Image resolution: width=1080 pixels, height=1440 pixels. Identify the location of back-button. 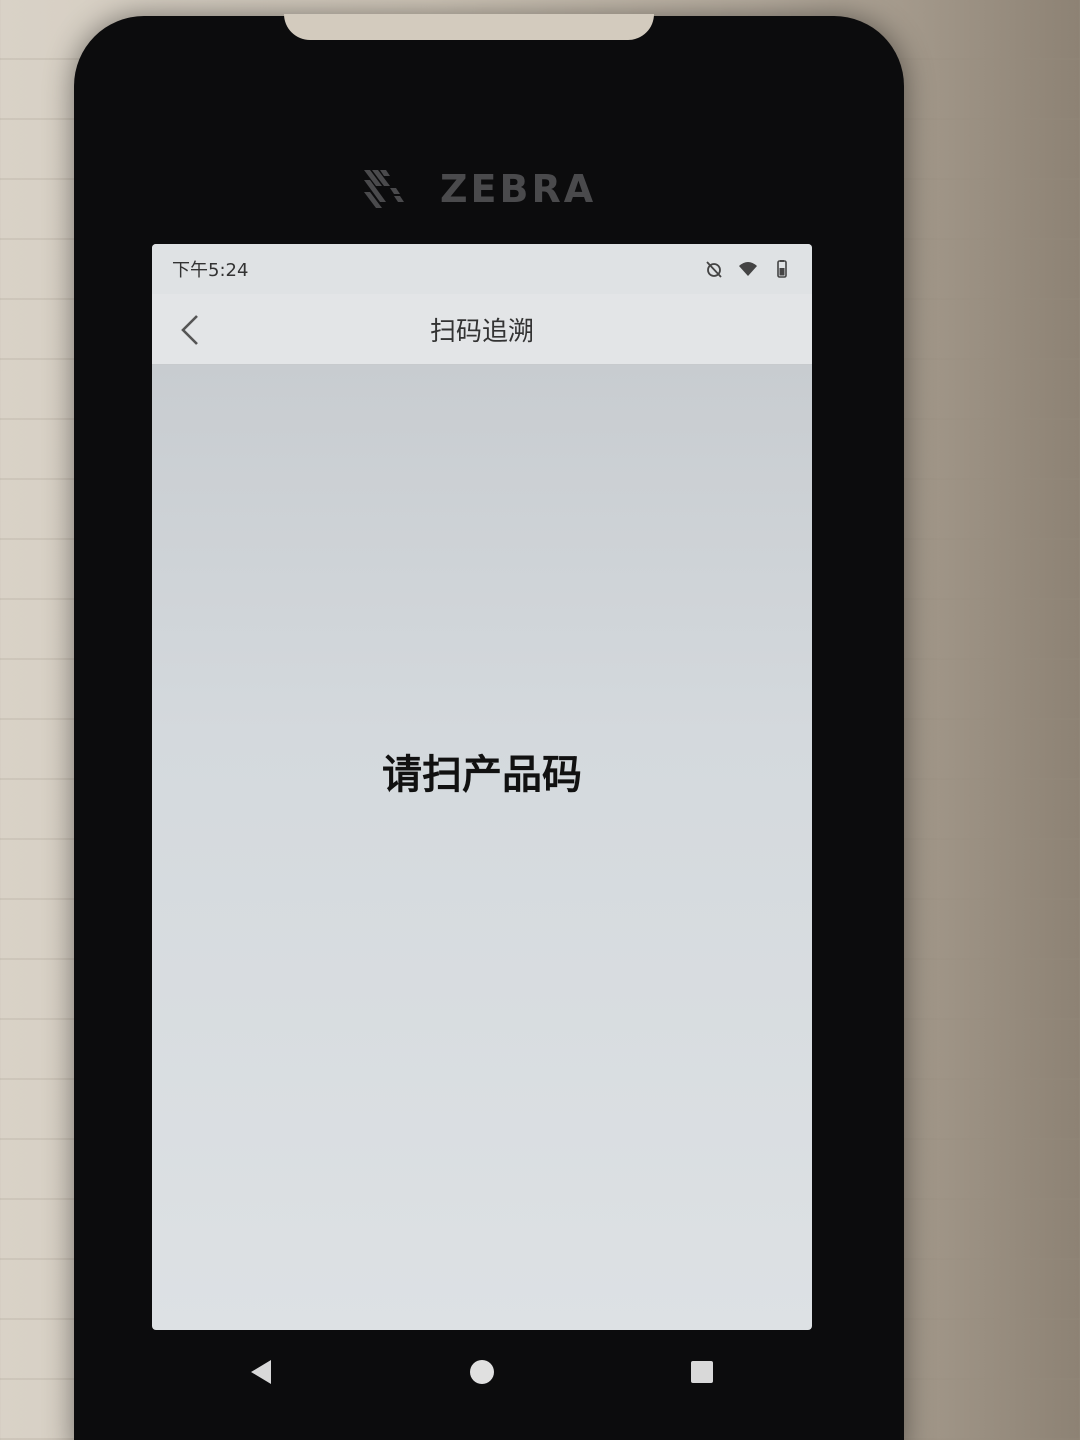
(190, 330).